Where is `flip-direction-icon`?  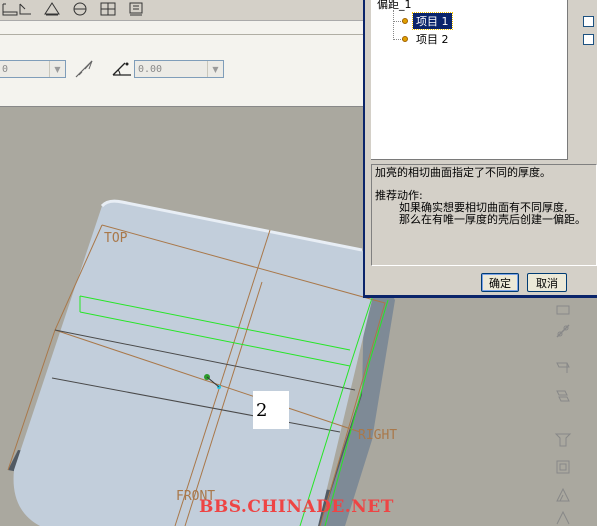 flip-direction-icon is located at coordinates (84, 69).